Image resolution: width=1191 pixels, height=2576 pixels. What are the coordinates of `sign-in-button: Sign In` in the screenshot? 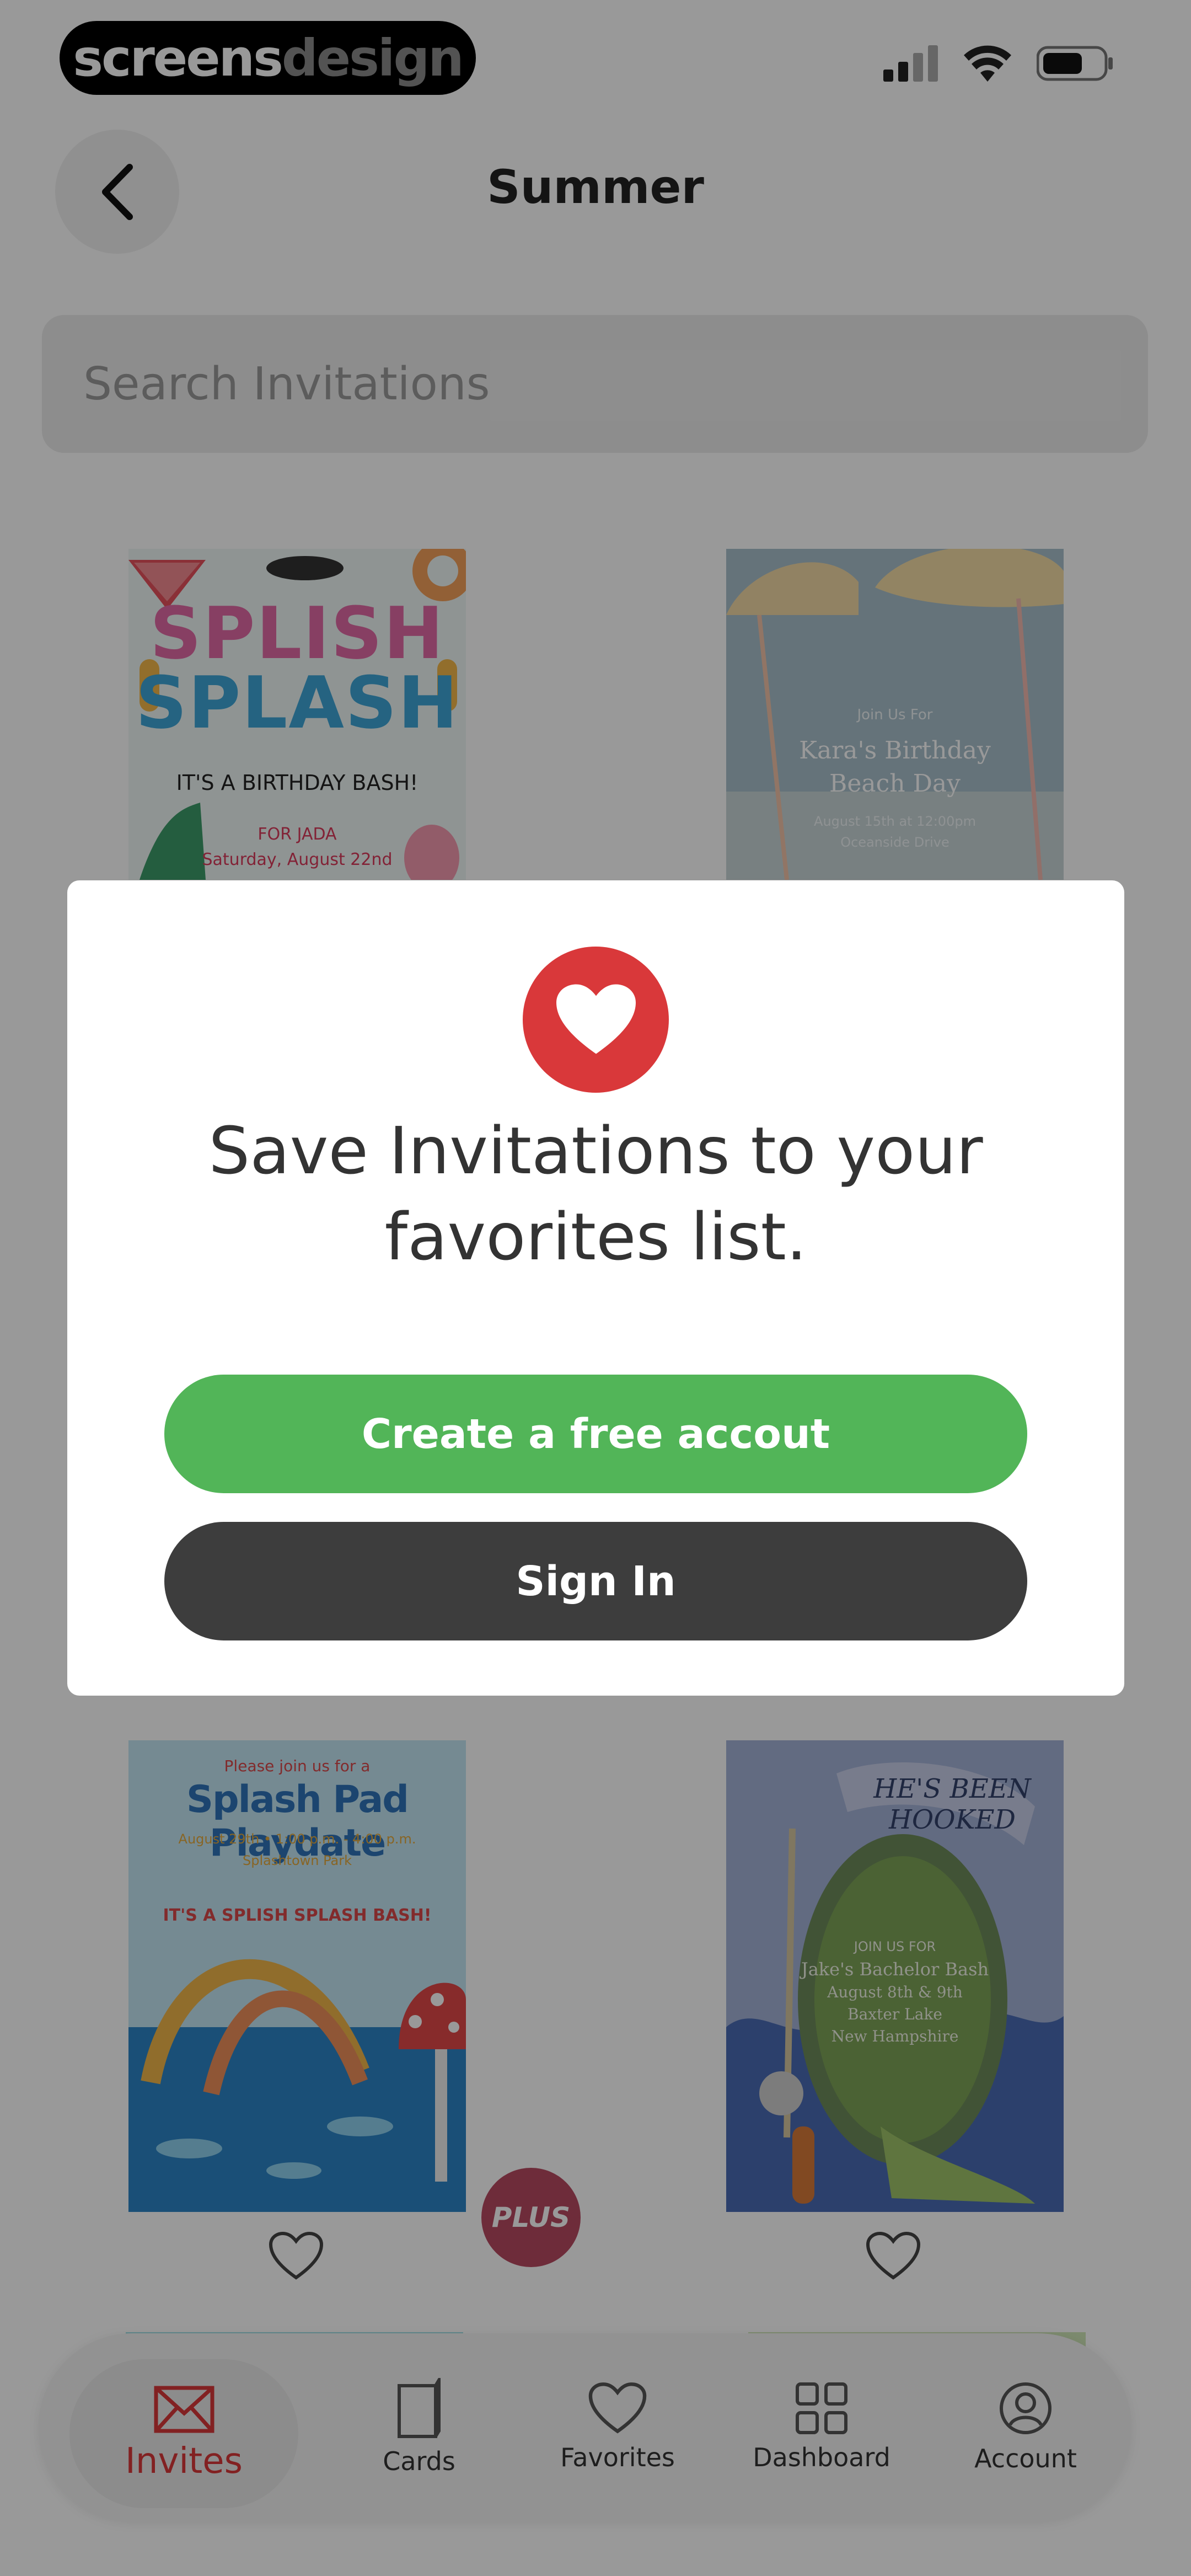 It's located at (595, 1581).